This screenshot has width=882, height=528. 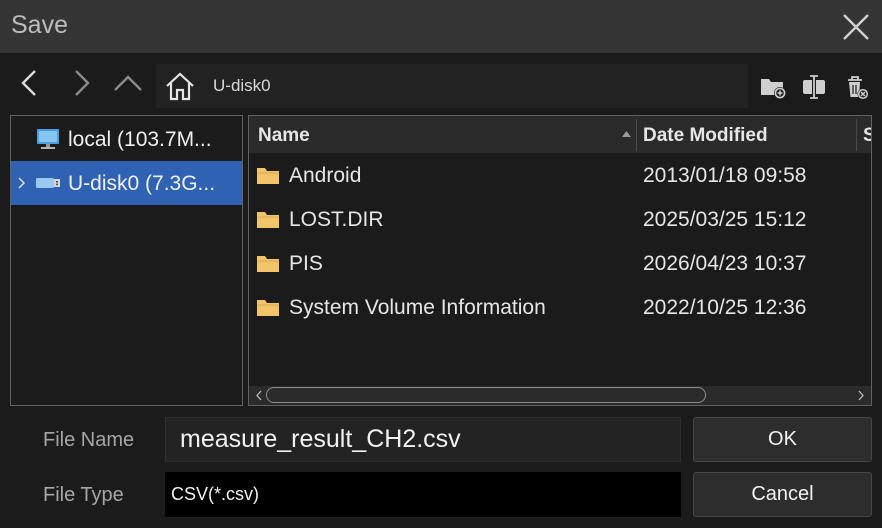 What do you see at coordinates (856, 27) in the screenshot?
I see `close-icon` at bounding box center [856, 27].